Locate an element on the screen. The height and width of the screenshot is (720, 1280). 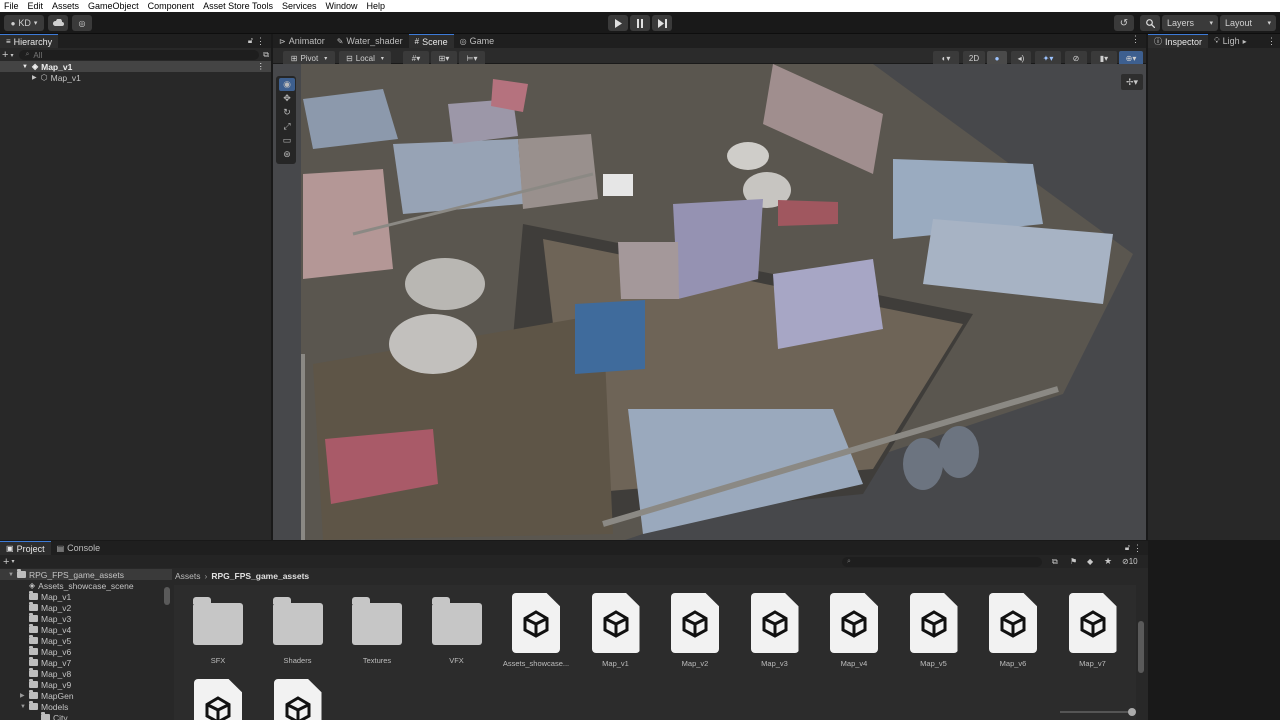
pause-button is located at coordinates (640, 23).